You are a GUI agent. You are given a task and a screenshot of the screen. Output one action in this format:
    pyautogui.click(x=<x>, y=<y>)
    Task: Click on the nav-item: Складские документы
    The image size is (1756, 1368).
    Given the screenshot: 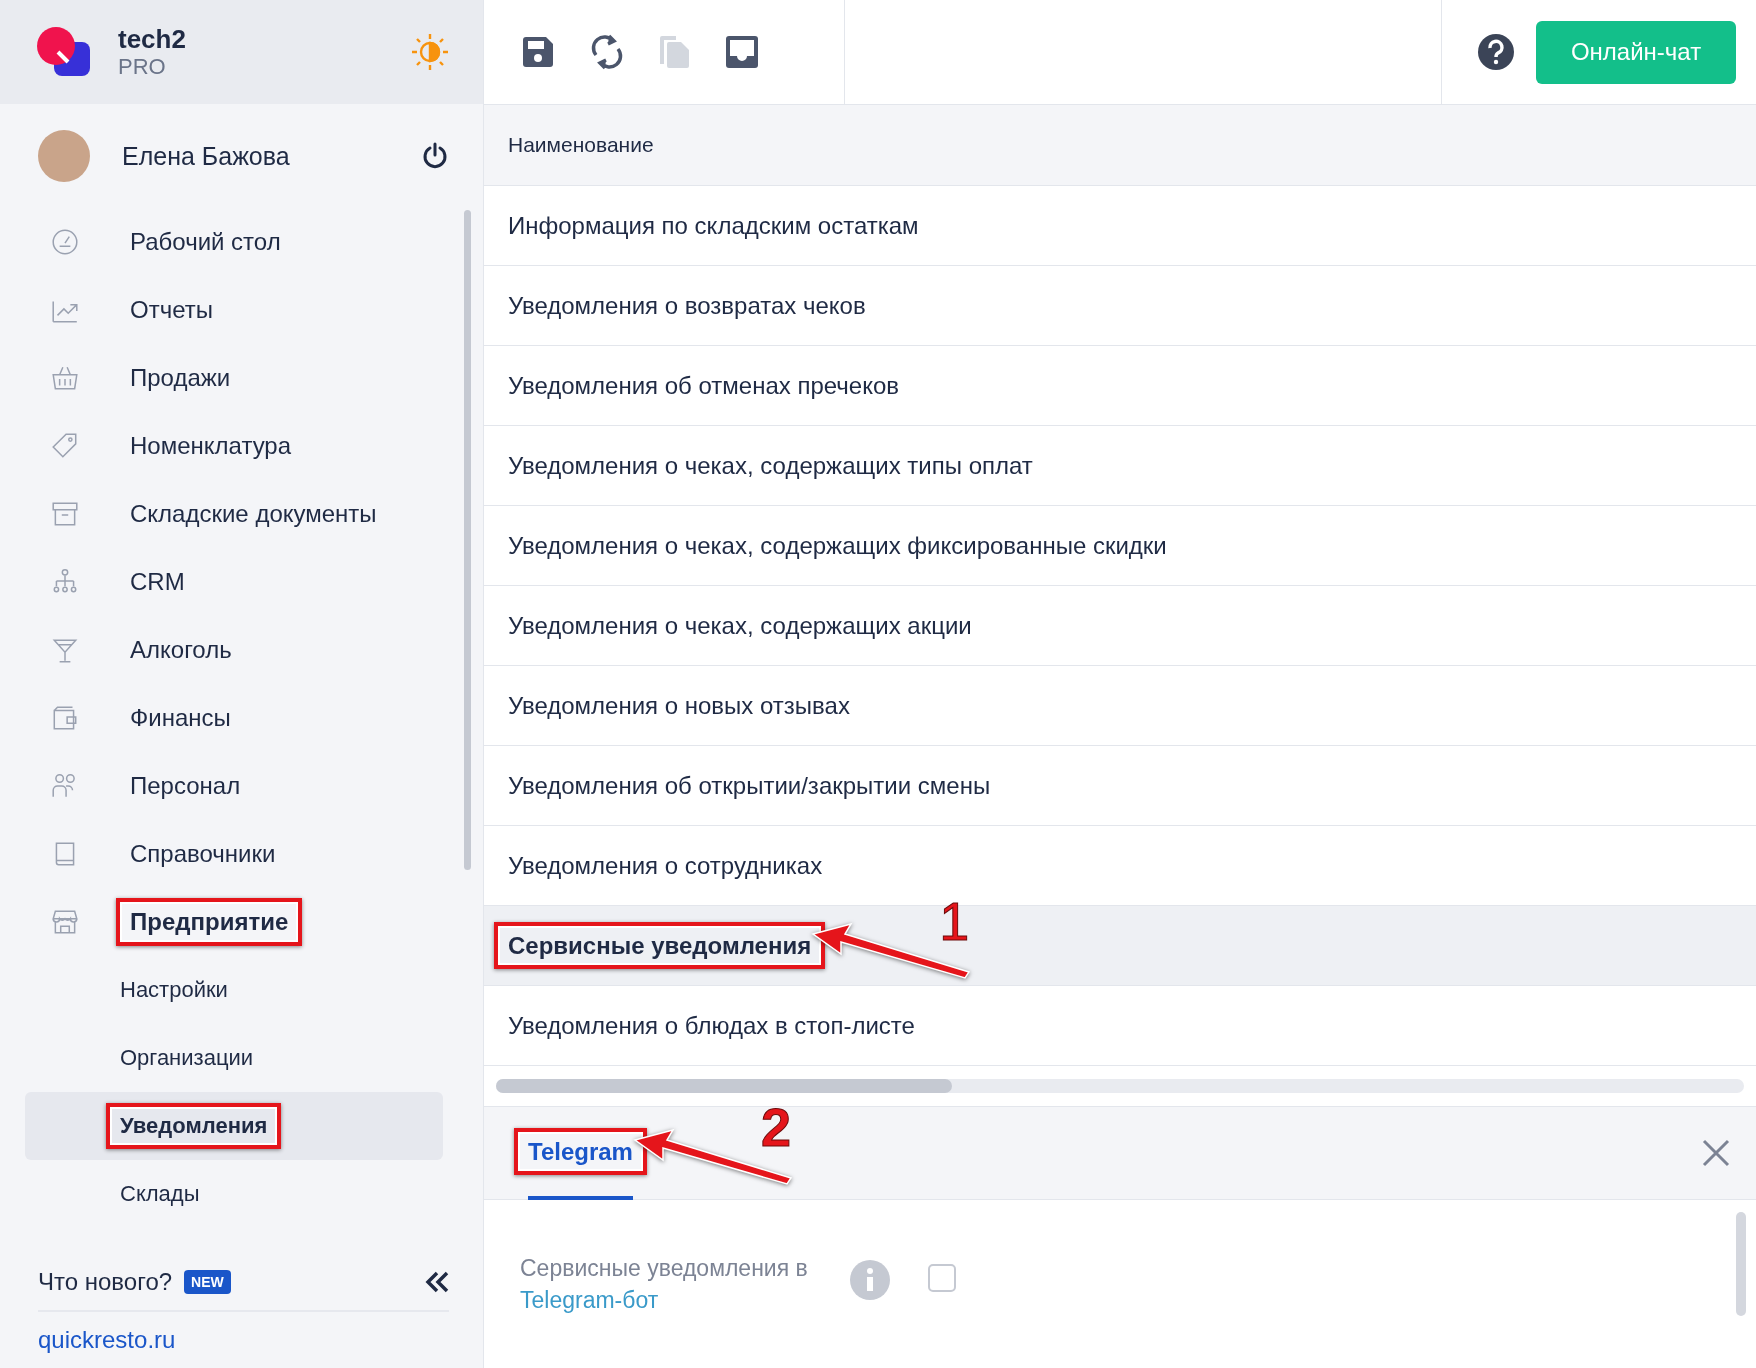 What is the action you would take?
    pyautogui.click(x=253, y=514)
    